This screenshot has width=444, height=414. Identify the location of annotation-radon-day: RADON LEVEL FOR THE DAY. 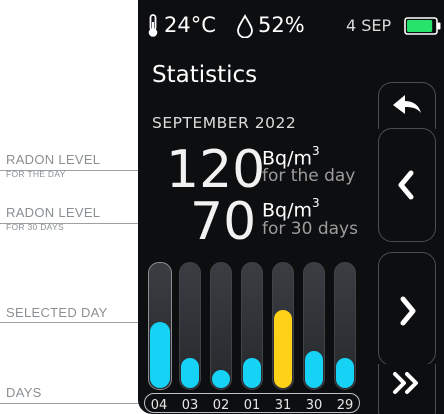
(53, 165).